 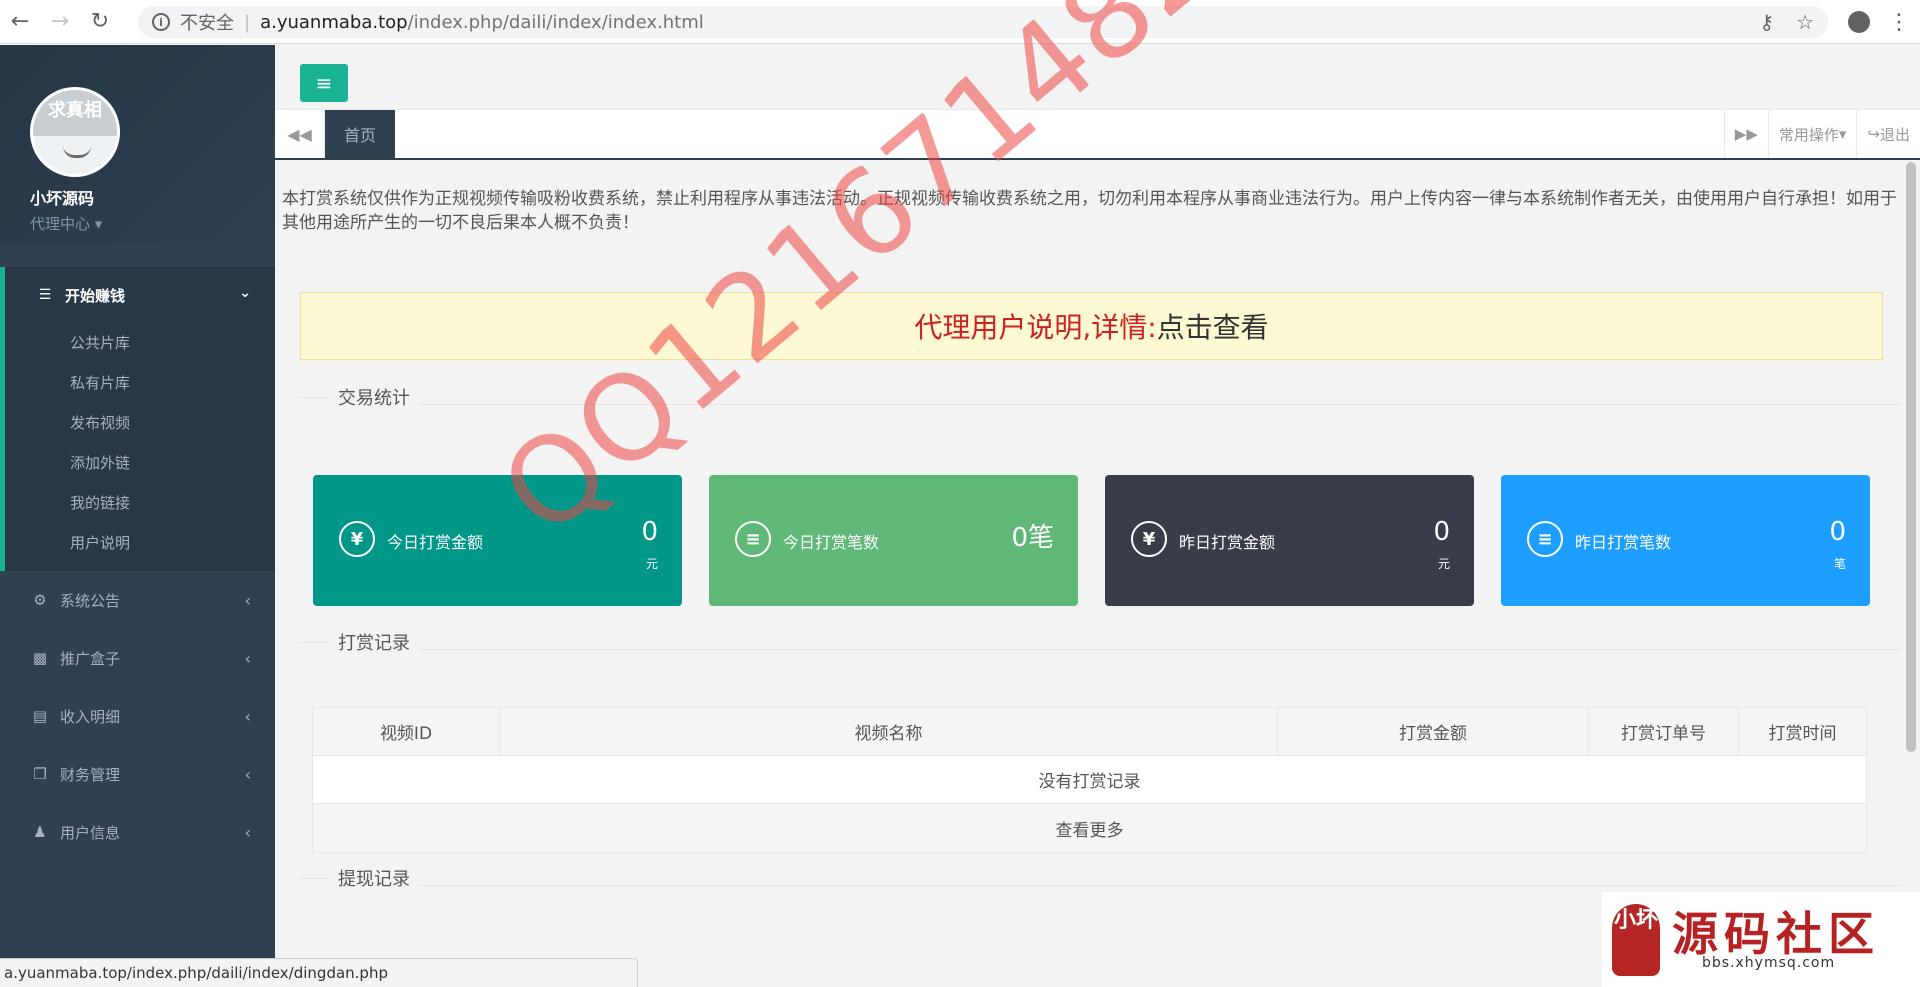 I want to click on menu-toggle-button: ≡, so click(x=324, y=83).